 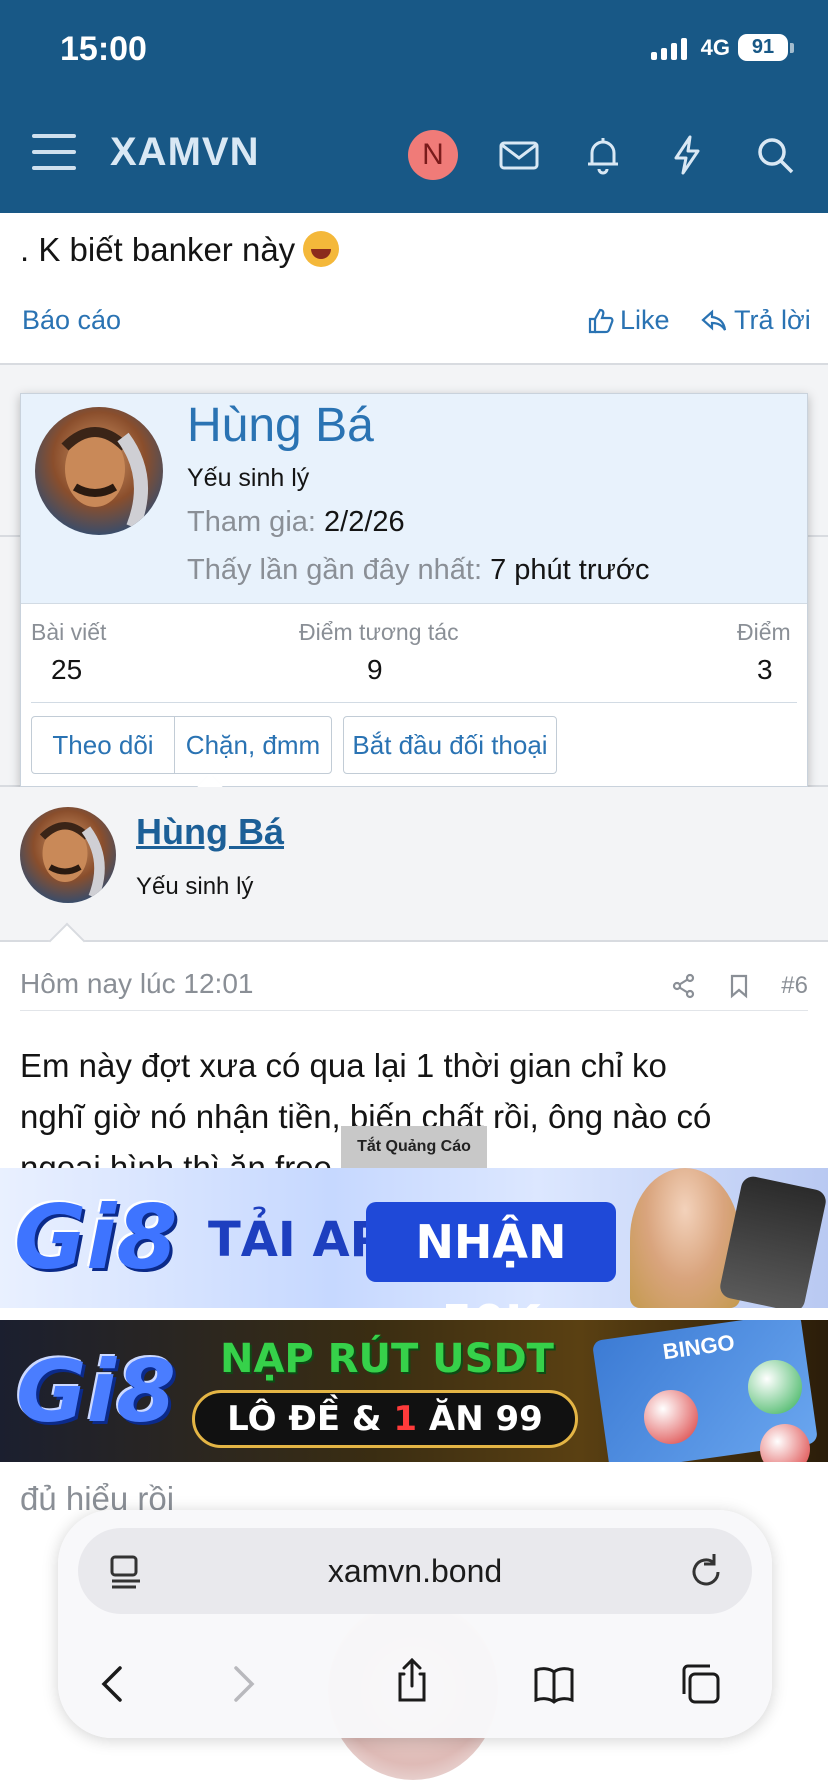 What do you see at coordinates (136, 984) in the screenshot?
I see `post-date: Hôm nay lúc 12:01` at bounding box center [136, 984].